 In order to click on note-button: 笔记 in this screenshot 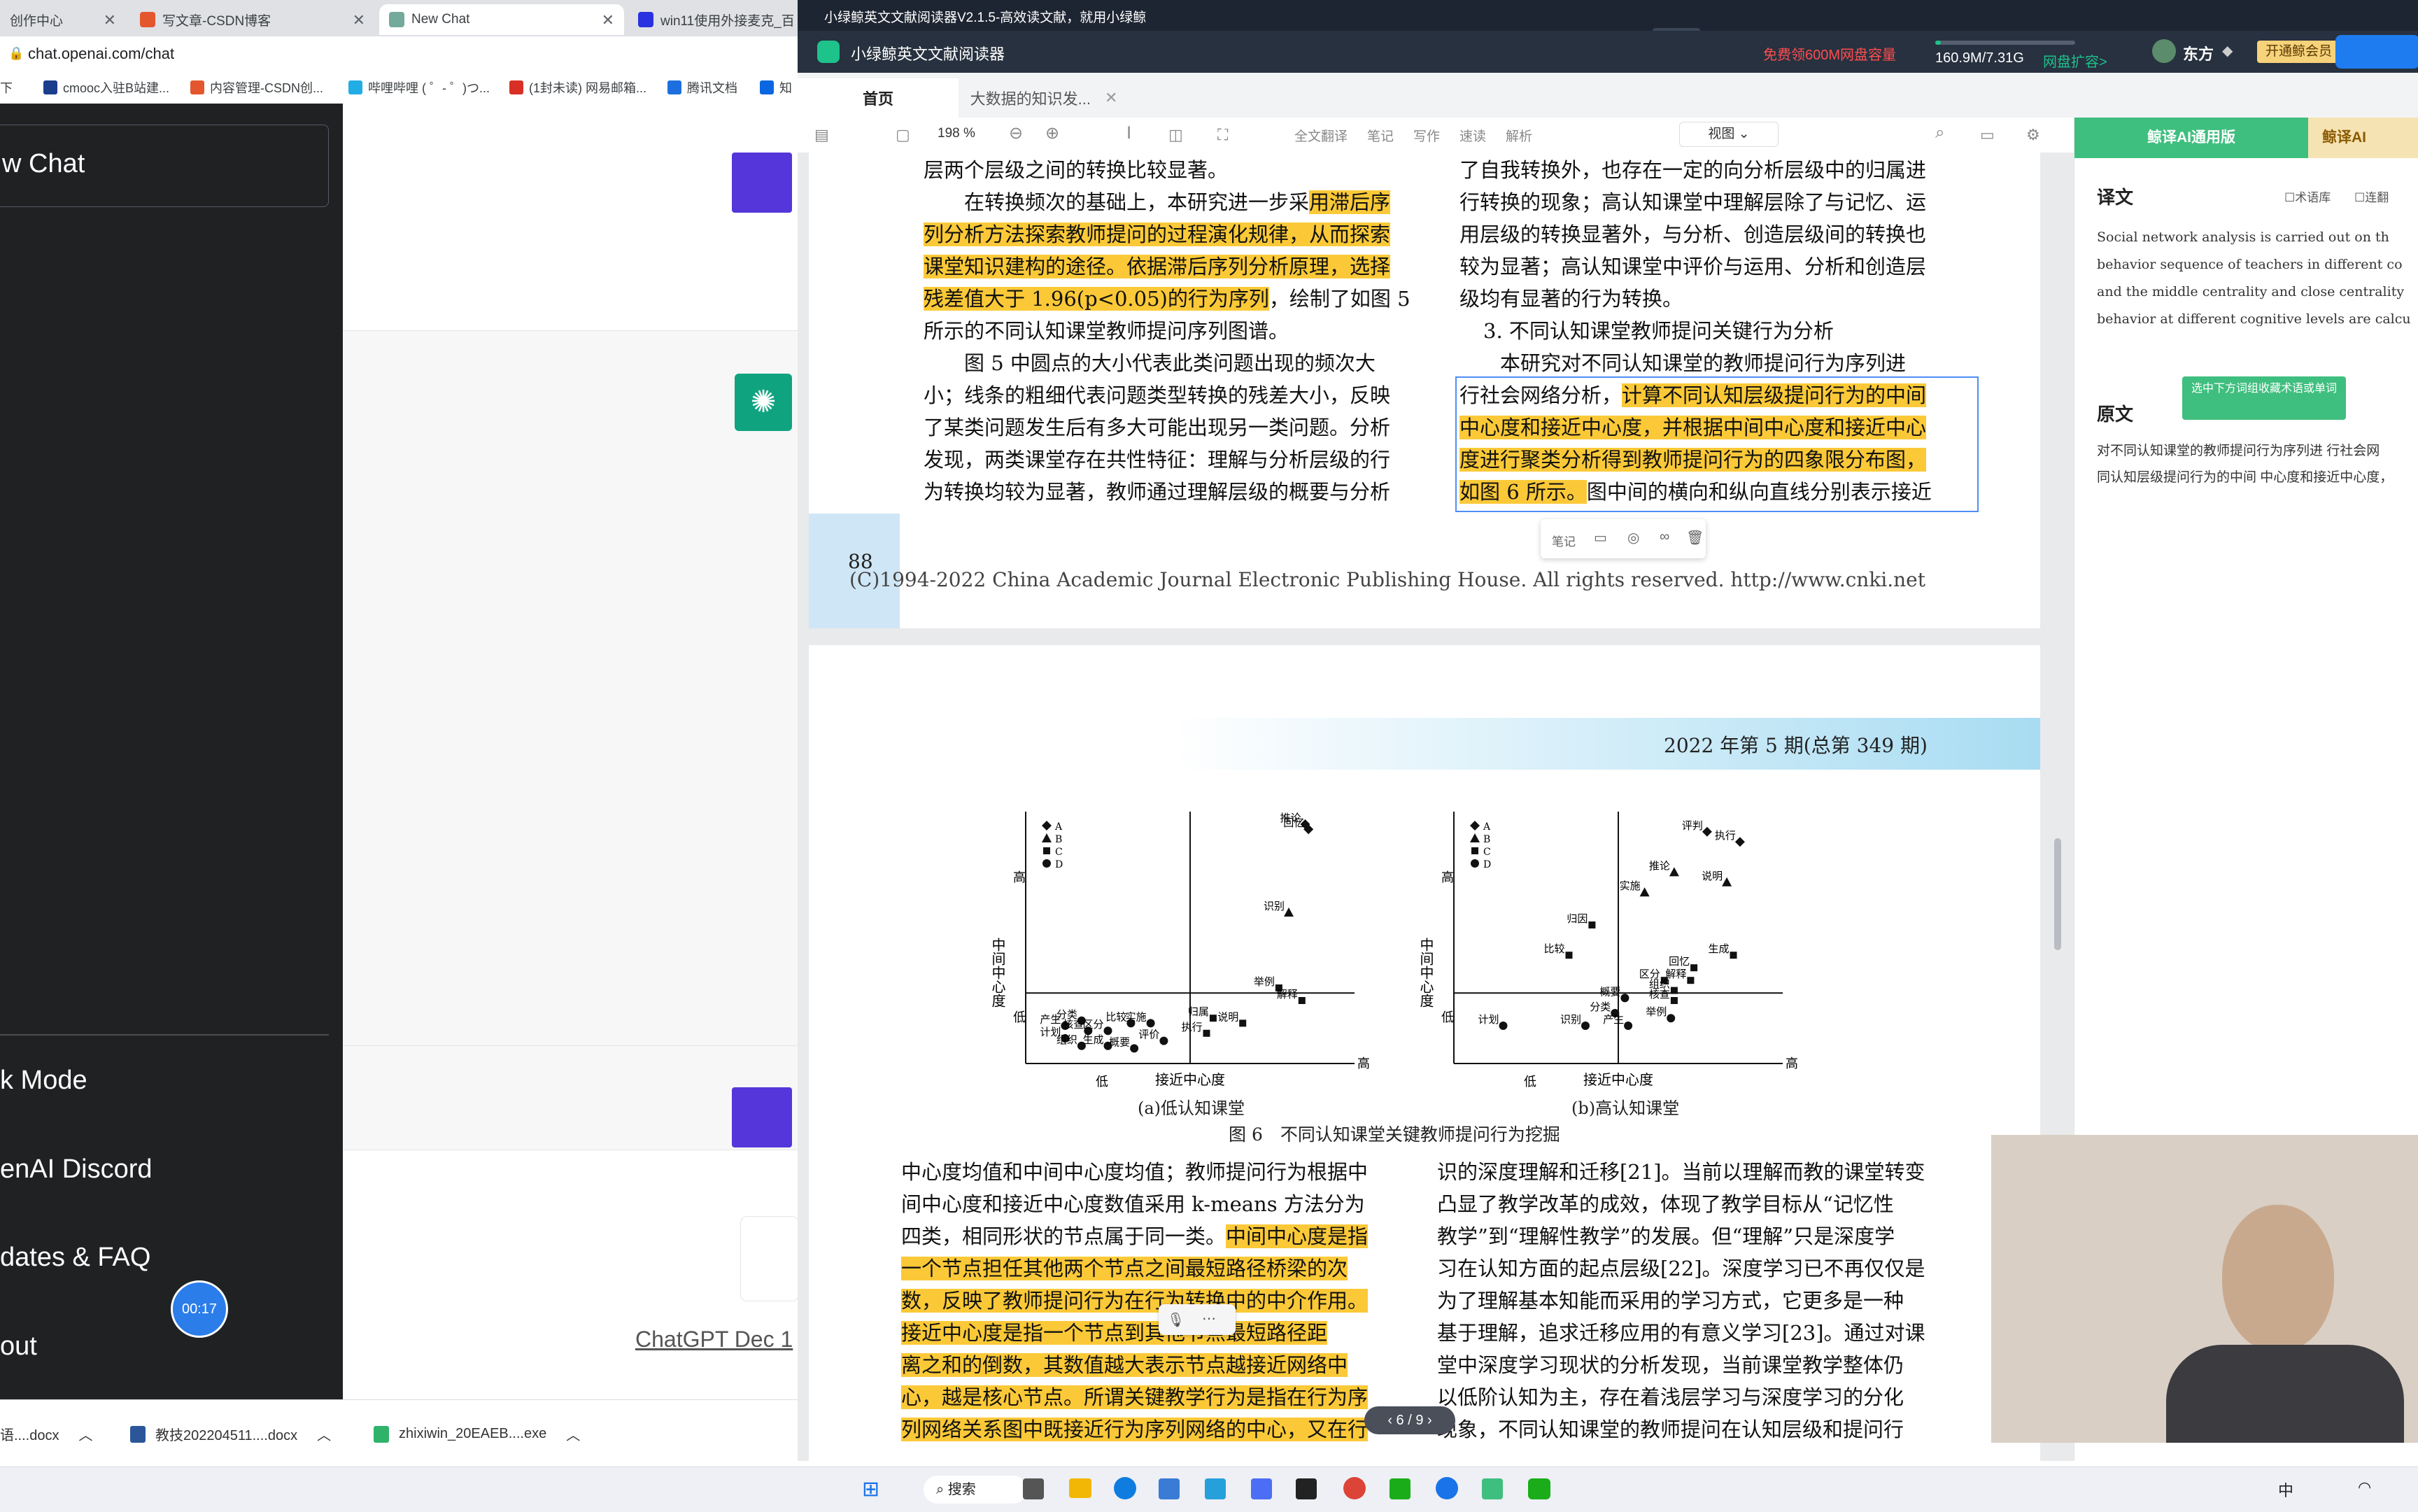, I will do `click(1564, 540)`.